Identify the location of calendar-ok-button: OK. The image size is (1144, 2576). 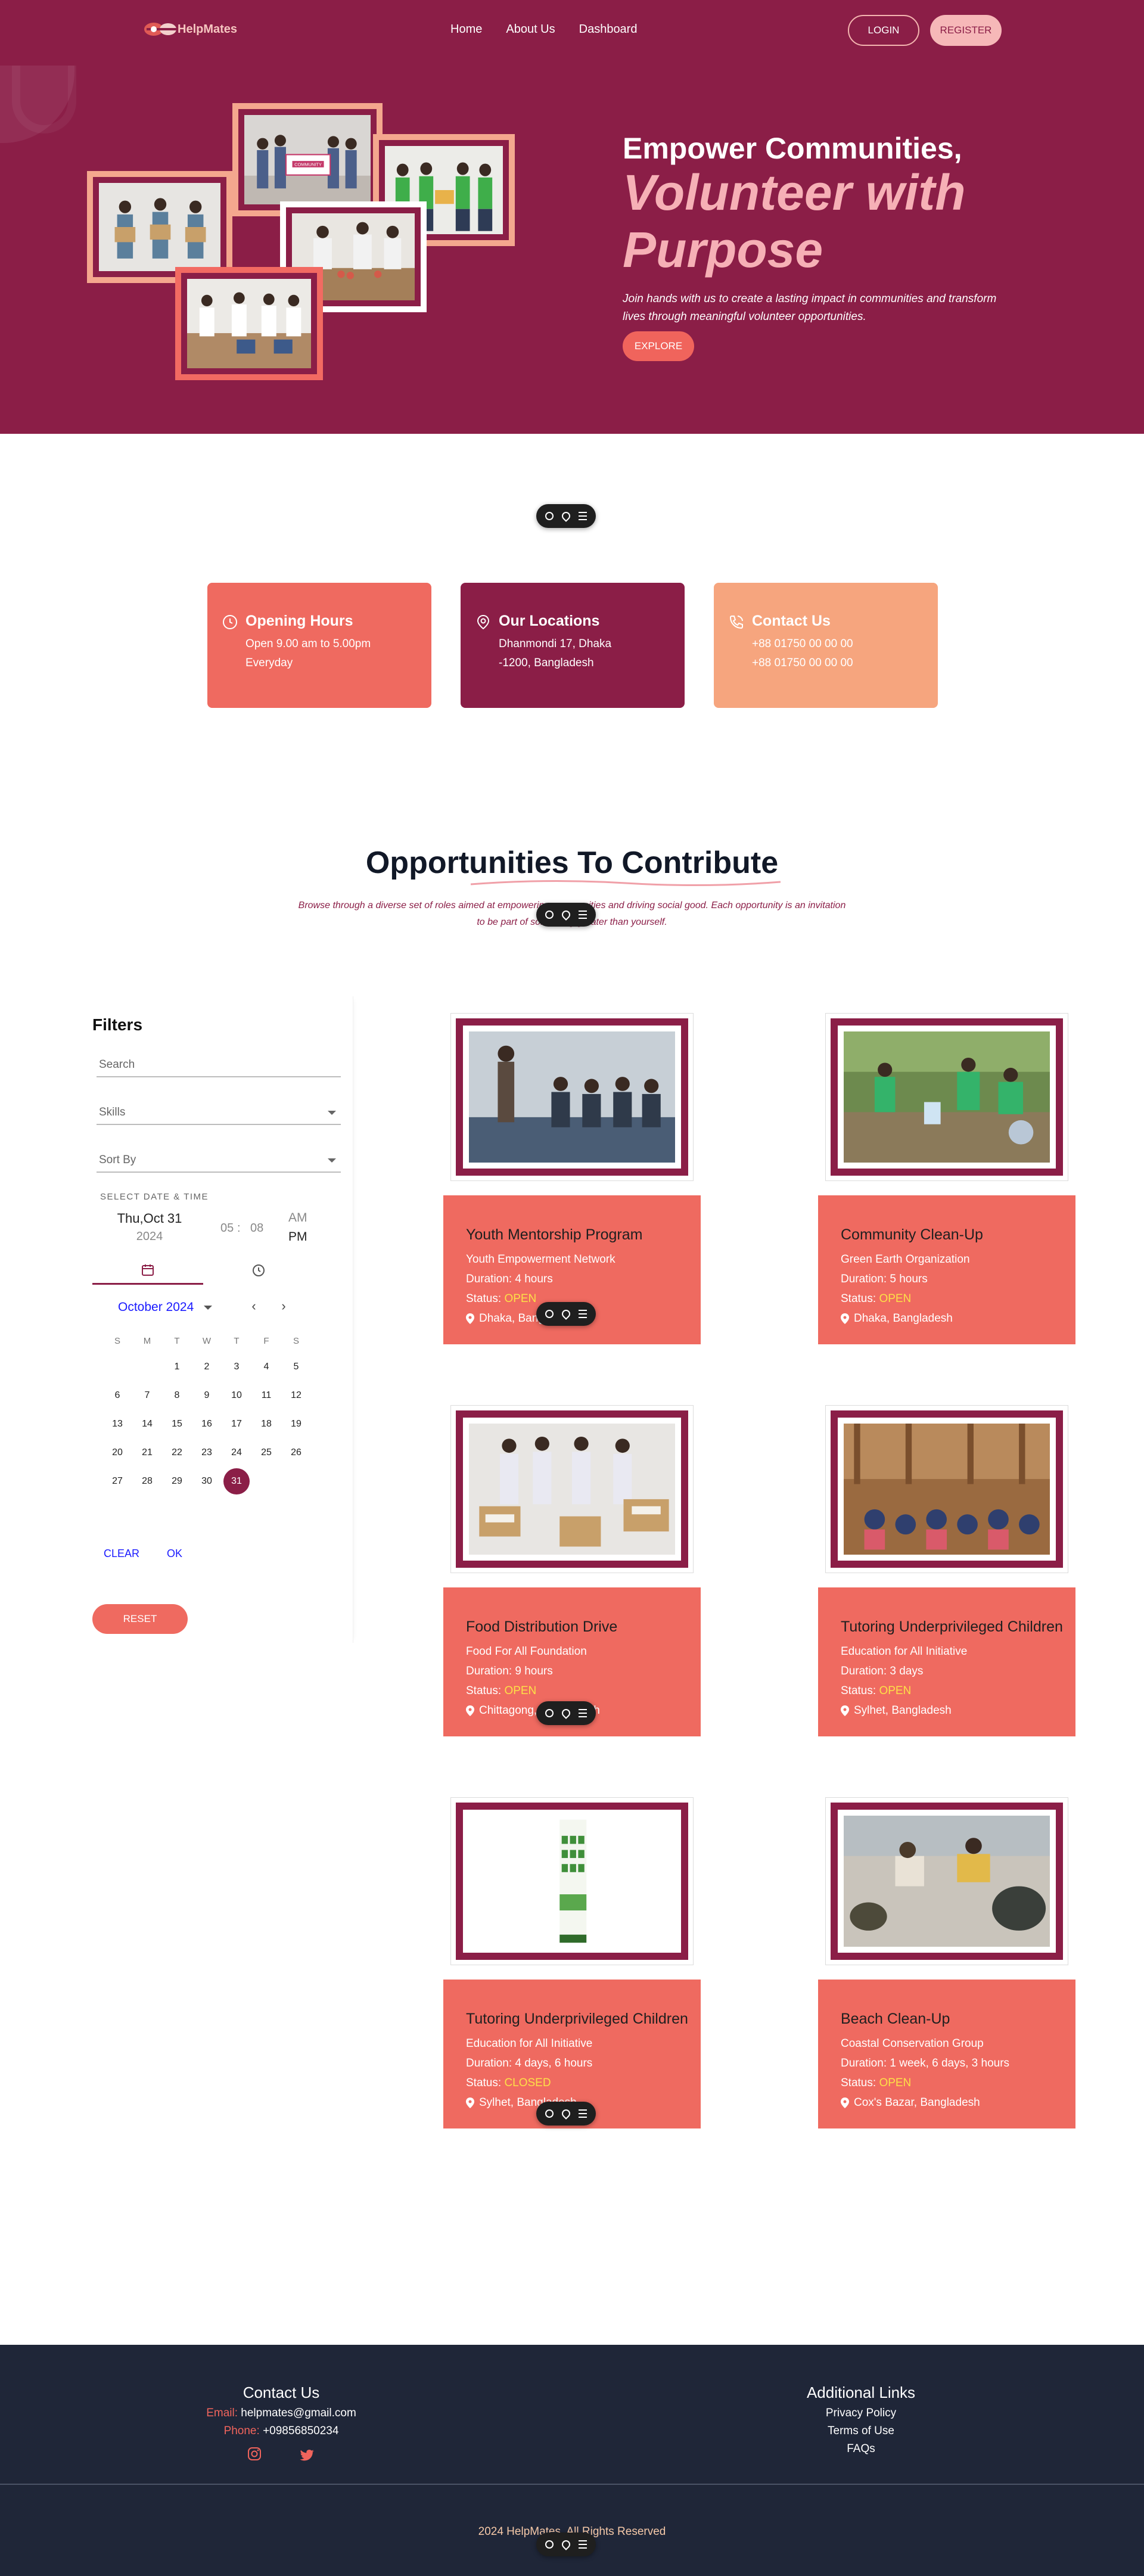
(174, 1554).